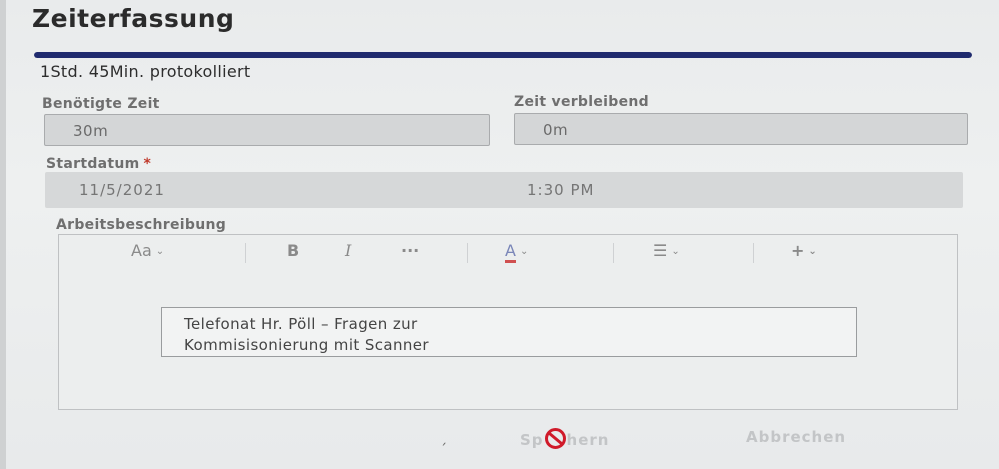 The height and width of the screenshot is (469, 999). What do you see at coordinates (147, 164) in the screenshot?
I see `required-marker: *` at bounding box center [147, 164].